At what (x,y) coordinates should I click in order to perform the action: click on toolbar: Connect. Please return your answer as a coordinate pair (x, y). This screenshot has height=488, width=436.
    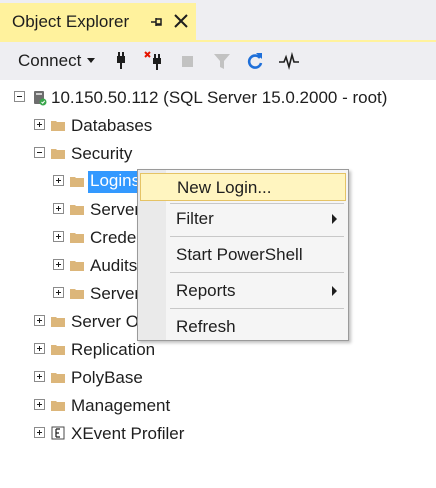
    Looking at the image, I should click on (218, 61).